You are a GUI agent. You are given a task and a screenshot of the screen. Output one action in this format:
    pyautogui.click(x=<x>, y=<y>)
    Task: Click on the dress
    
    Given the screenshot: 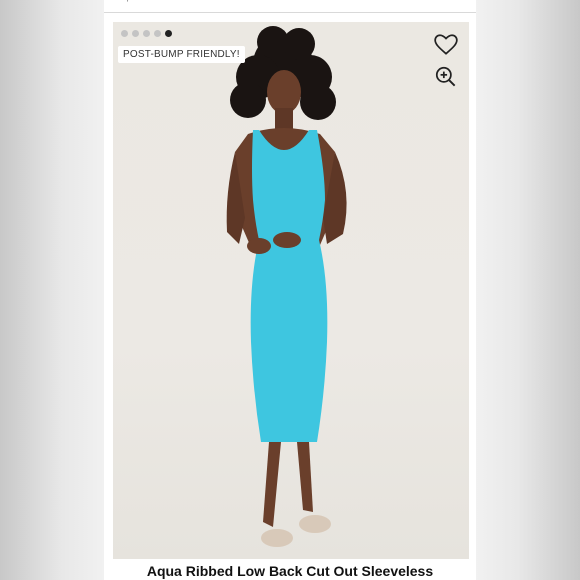 What is the action you would take?
    pyautogui.click(x=289, y=286)
    